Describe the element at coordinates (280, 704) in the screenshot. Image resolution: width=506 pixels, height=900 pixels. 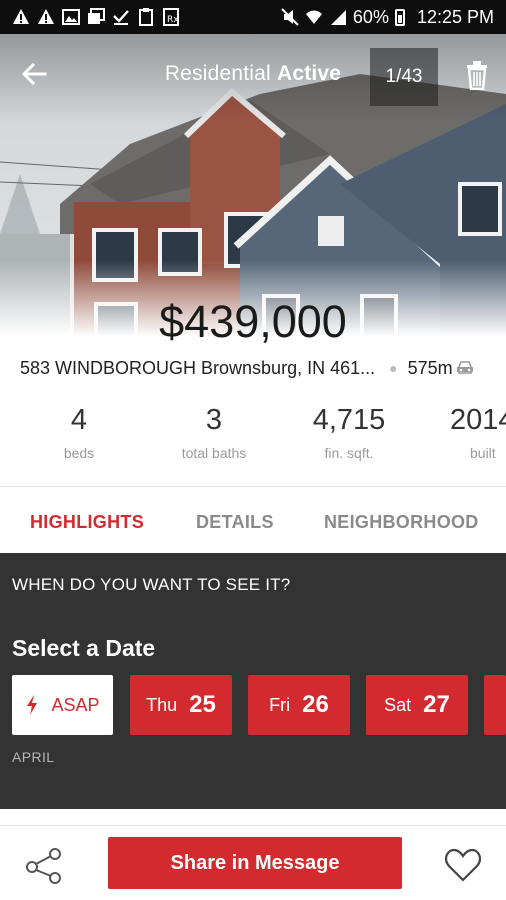
I see `date-day: Fri` at that location.